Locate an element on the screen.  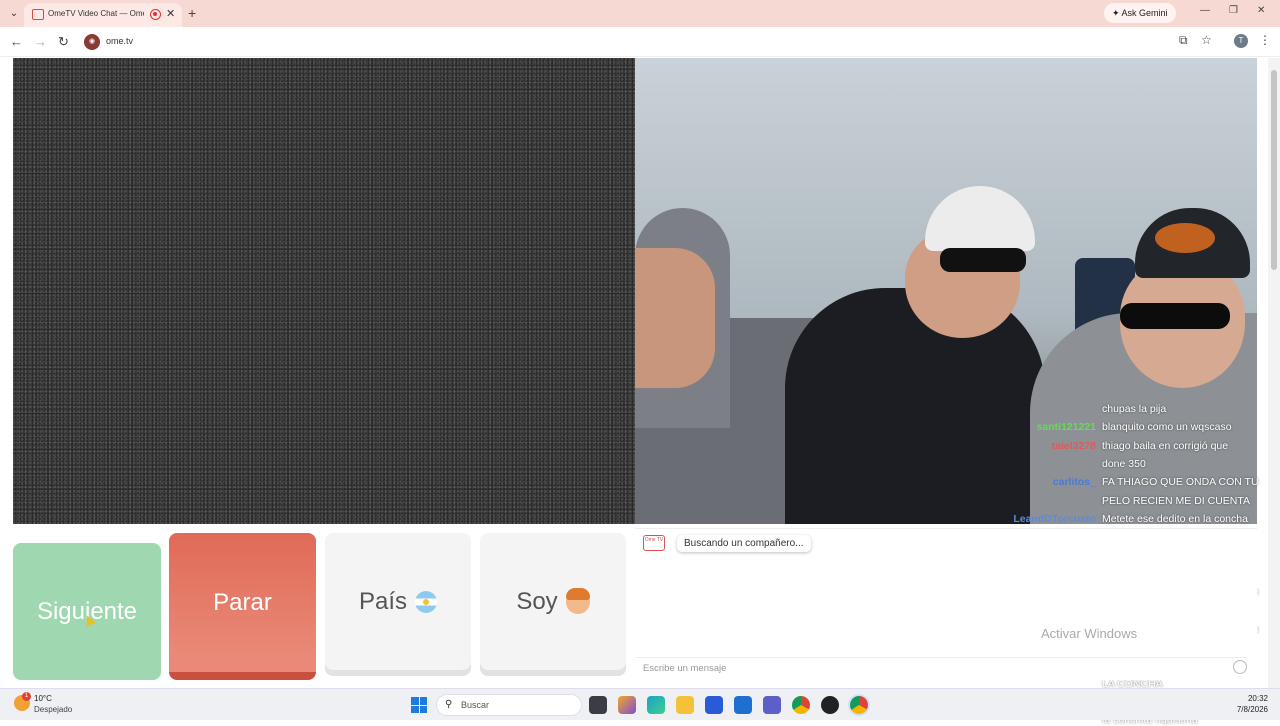
weather-temperature: 10°C is located at coordinates (43, 698).